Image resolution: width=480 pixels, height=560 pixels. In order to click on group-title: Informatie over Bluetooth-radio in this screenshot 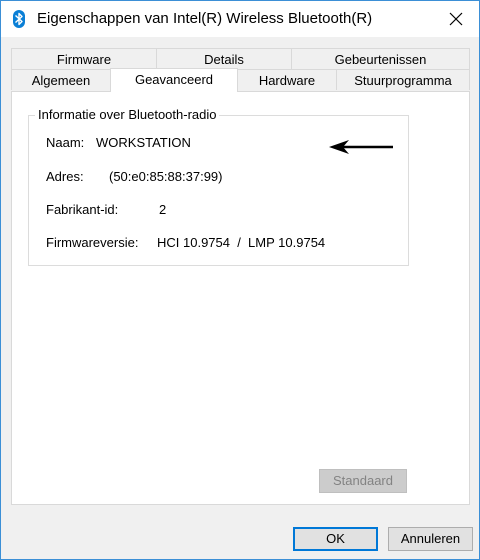, I will do `click(127, 114)`.